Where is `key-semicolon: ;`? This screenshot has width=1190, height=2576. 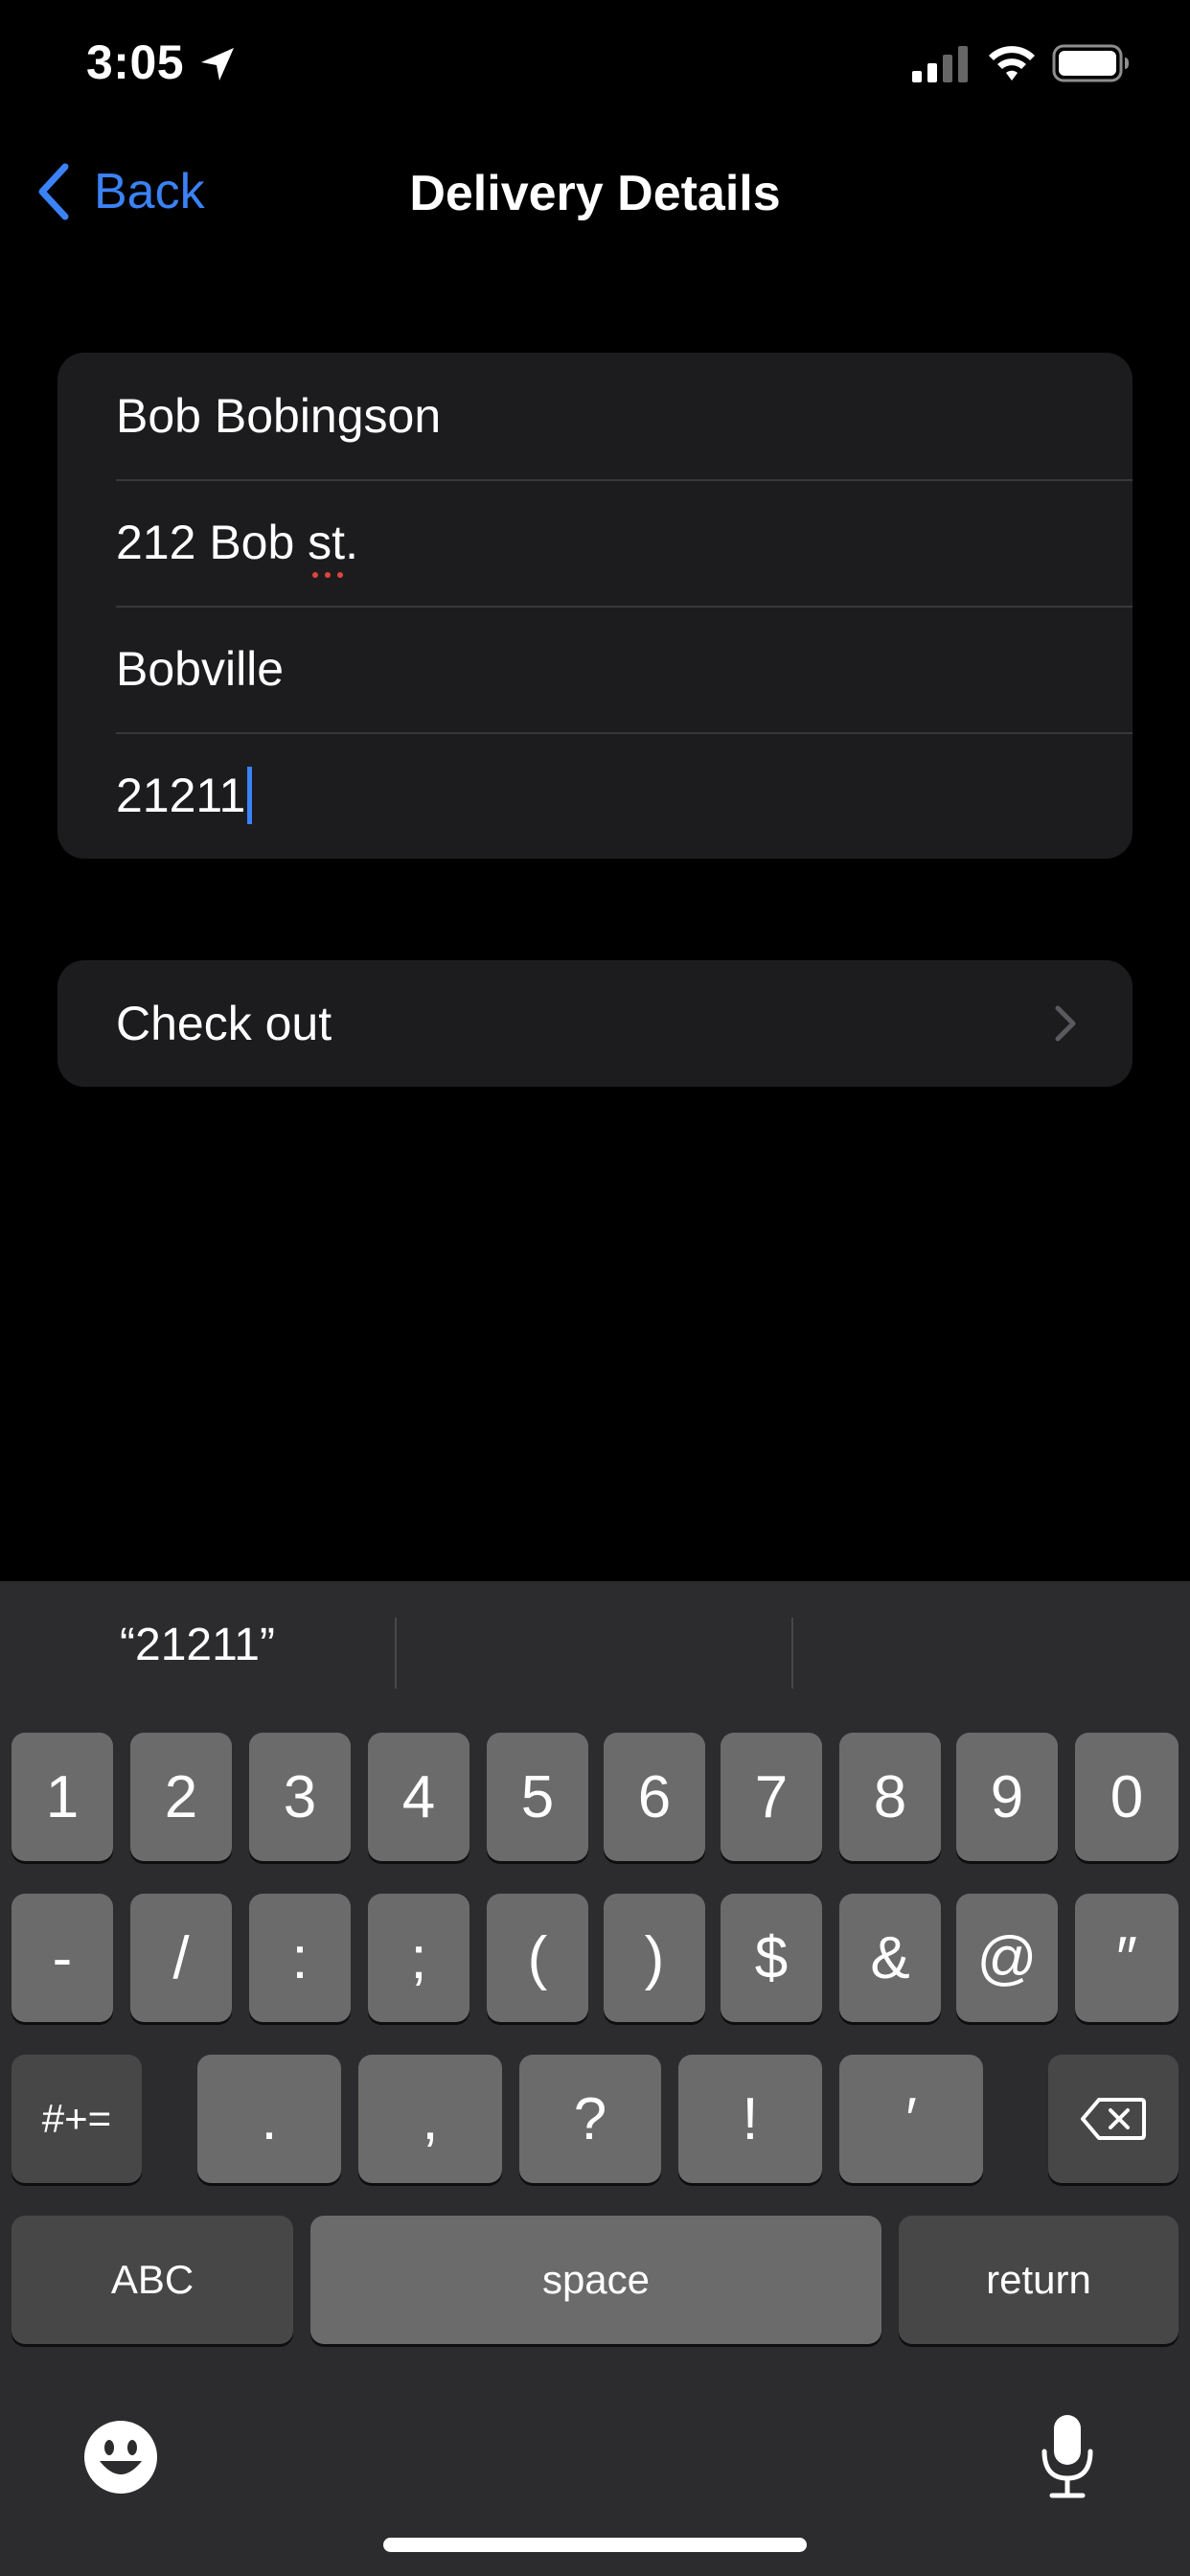 key-semicolon: ; is located at coordinates (419, 1958).